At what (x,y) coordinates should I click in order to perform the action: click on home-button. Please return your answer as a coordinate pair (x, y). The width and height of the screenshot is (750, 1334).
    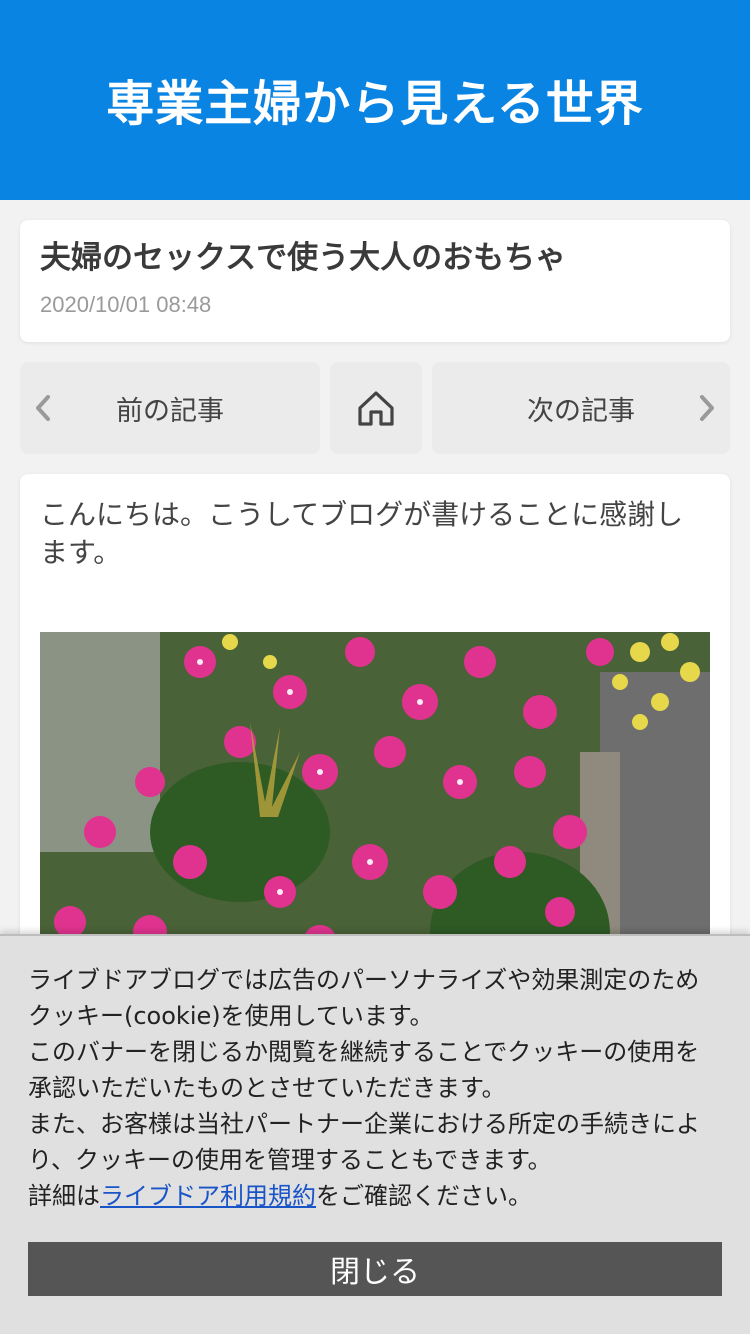
    Looking at the image, I should click on (376, 408).